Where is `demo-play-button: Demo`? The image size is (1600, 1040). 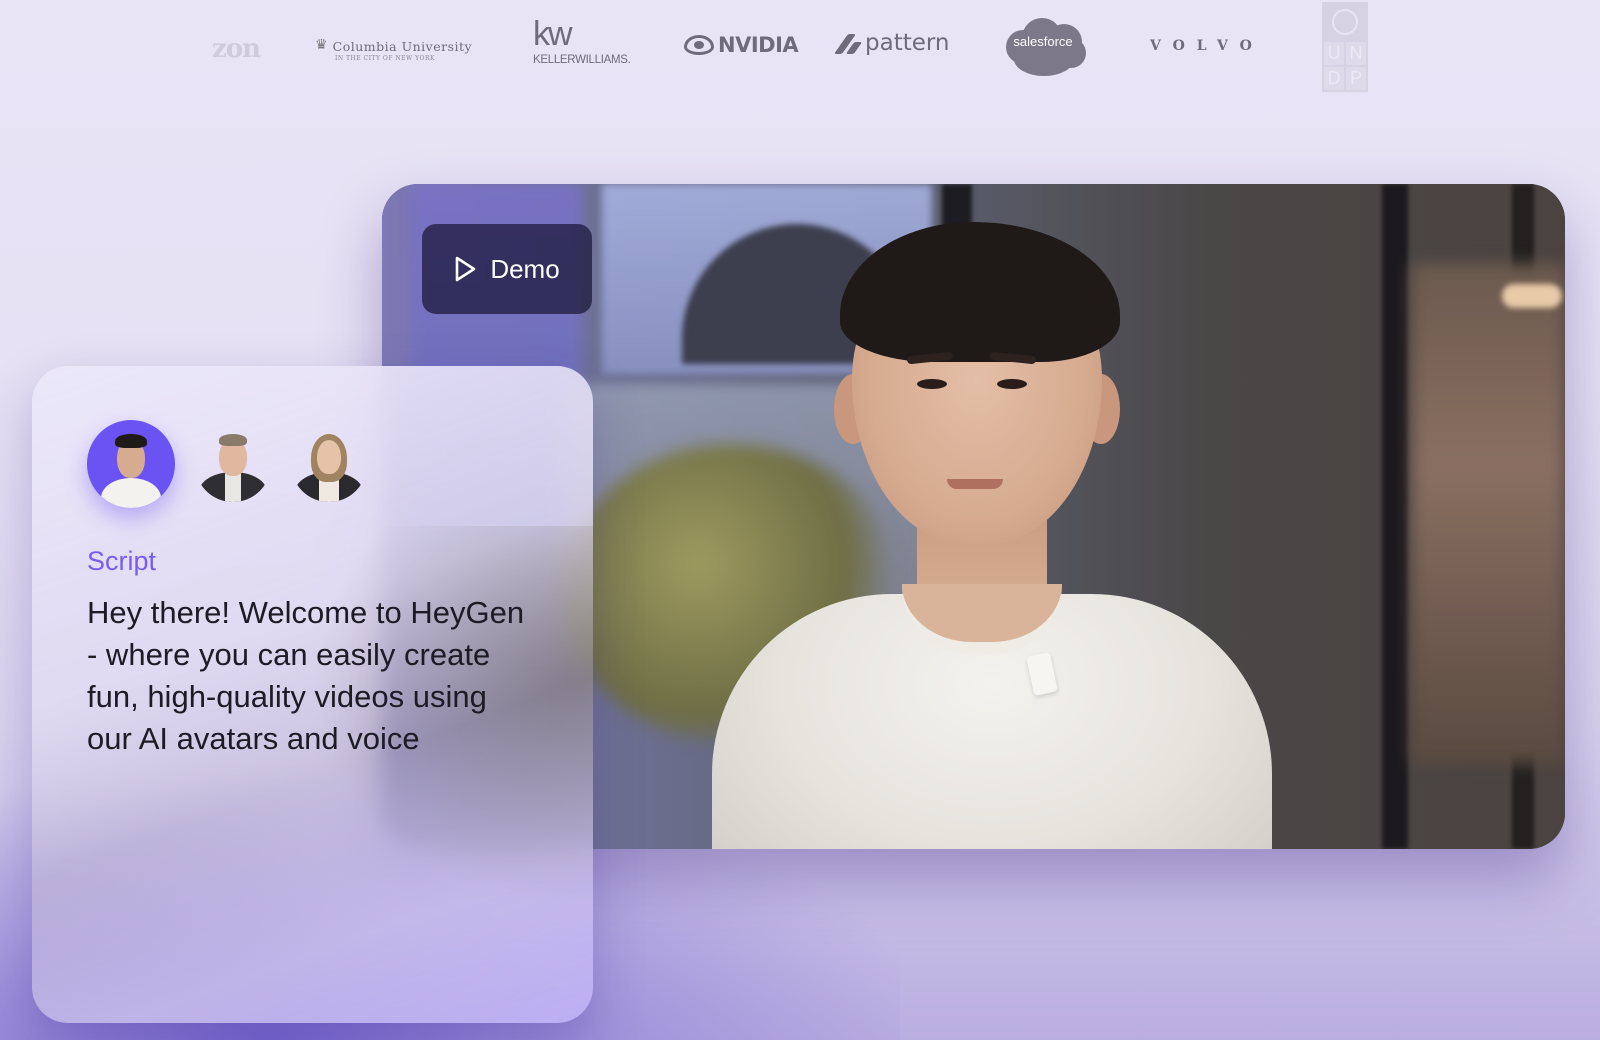 demo-play-button: Demo is located at coordinates (507, 269).